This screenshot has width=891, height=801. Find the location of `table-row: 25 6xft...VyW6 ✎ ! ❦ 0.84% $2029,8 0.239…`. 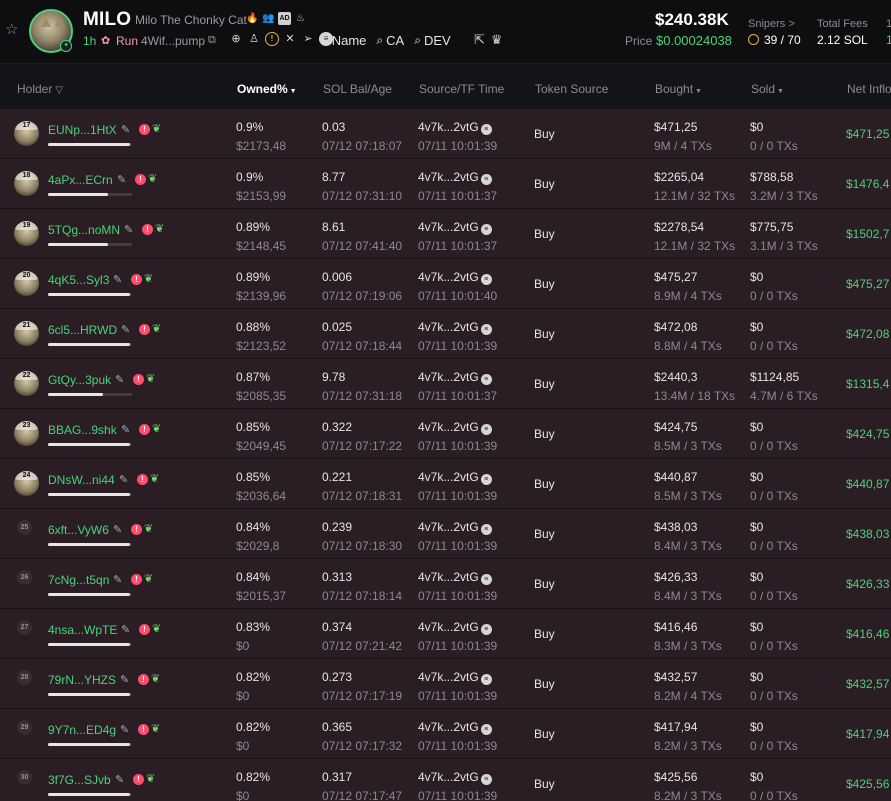

table-row: 25 6xft...VyW6 ✎ ! ❦ 0.84% $2029,8 0.239… is located at coordinates (445, 534).